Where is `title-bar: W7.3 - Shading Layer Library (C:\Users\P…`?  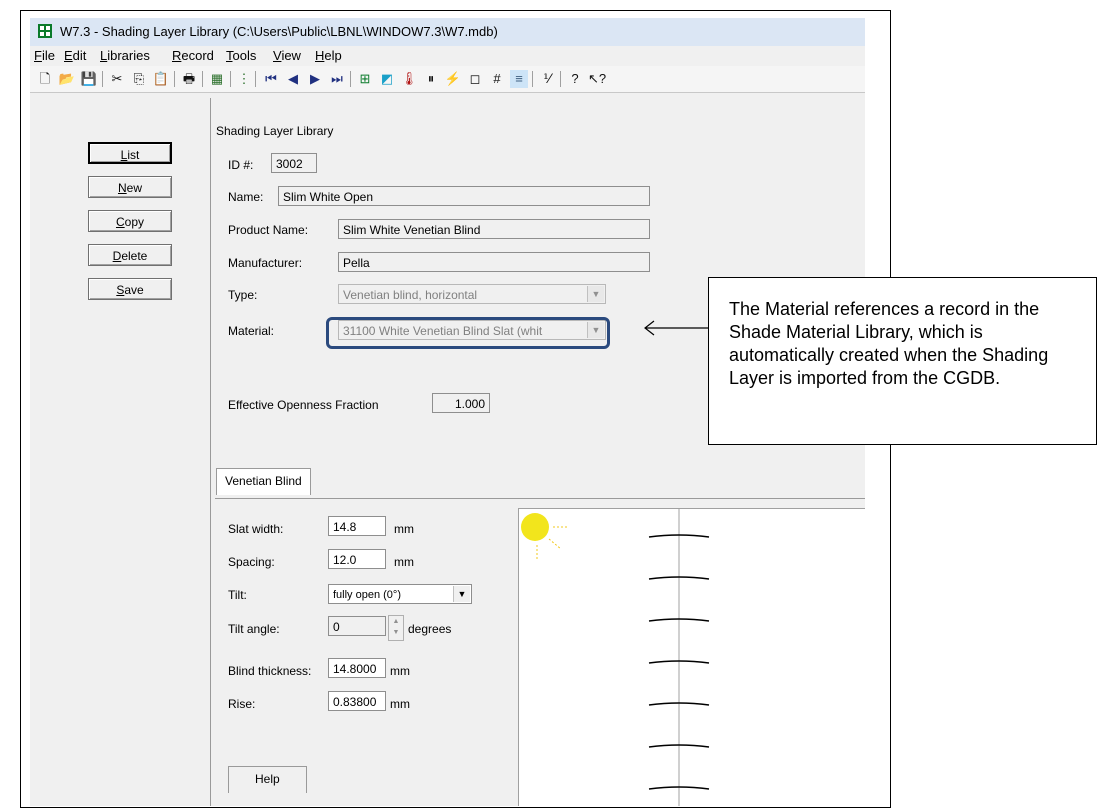
title-bar: W7.3 - Shading Layer Library (C:\Users\P… is located at coordinates (447, 32).